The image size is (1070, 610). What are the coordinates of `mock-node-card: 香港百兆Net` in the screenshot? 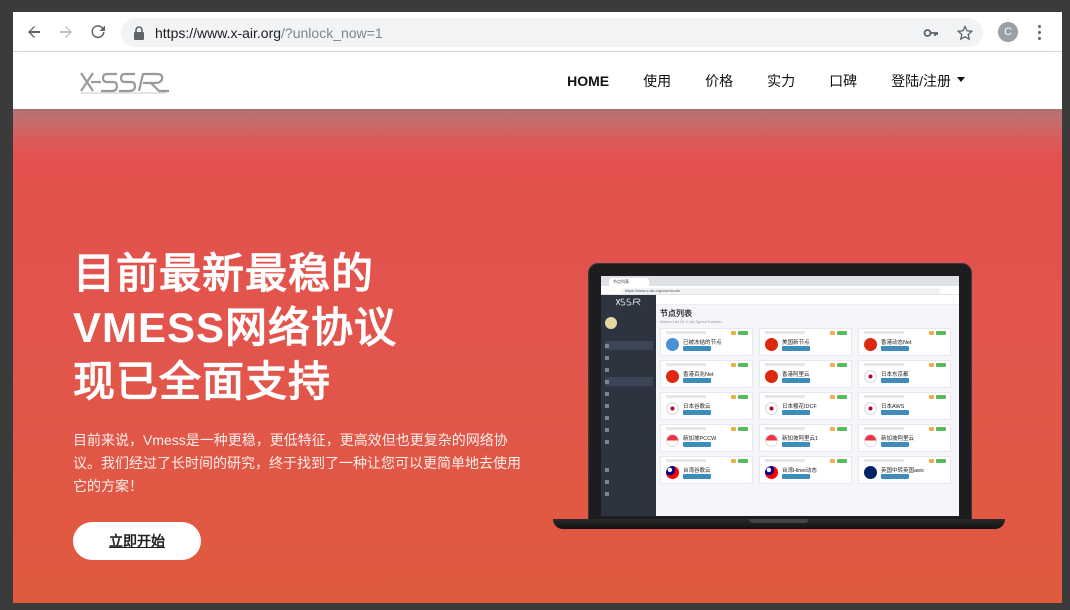 It's located at (706, 374).